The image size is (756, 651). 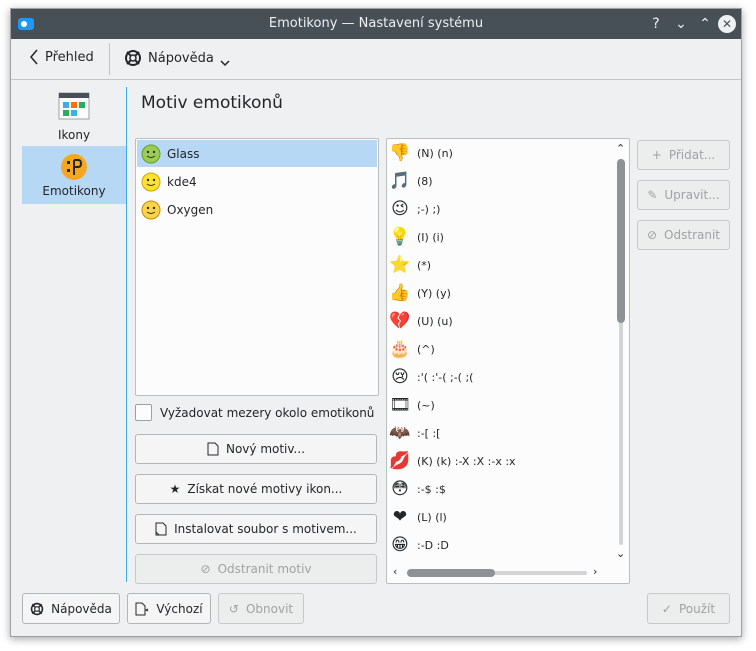 I want to click on oxygen-smiley-icon, so click(x=151, y=209).